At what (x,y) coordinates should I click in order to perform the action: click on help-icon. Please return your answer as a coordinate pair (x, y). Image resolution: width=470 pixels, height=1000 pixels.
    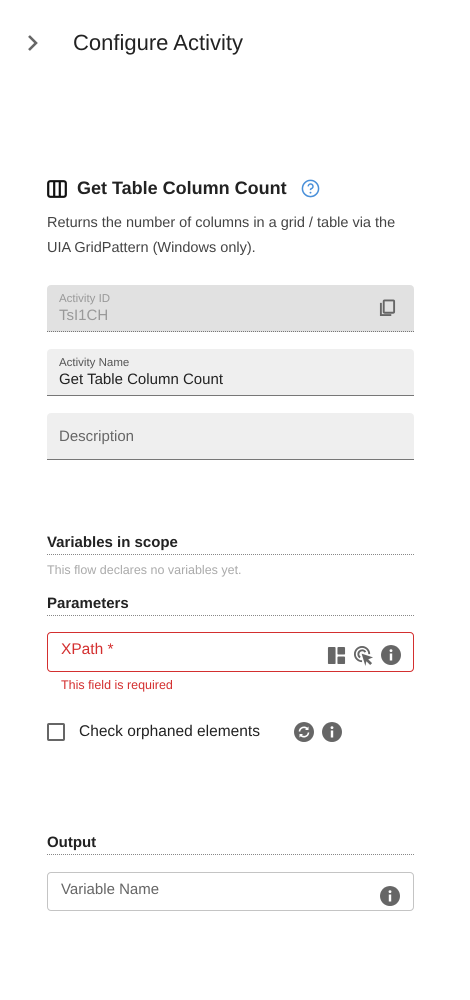
    Looking at the image, I should click on (310, 188).